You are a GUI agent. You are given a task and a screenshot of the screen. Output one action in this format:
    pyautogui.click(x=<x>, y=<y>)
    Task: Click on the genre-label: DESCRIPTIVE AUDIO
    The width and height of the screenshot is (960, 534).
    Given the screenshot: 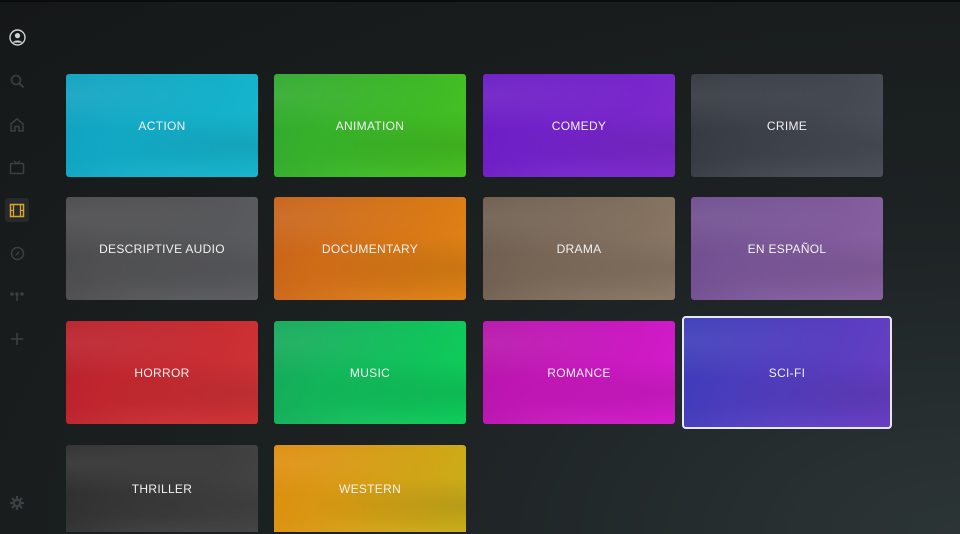 What is the action you would take?
    pyautogui.click(x=162, y=248)
    